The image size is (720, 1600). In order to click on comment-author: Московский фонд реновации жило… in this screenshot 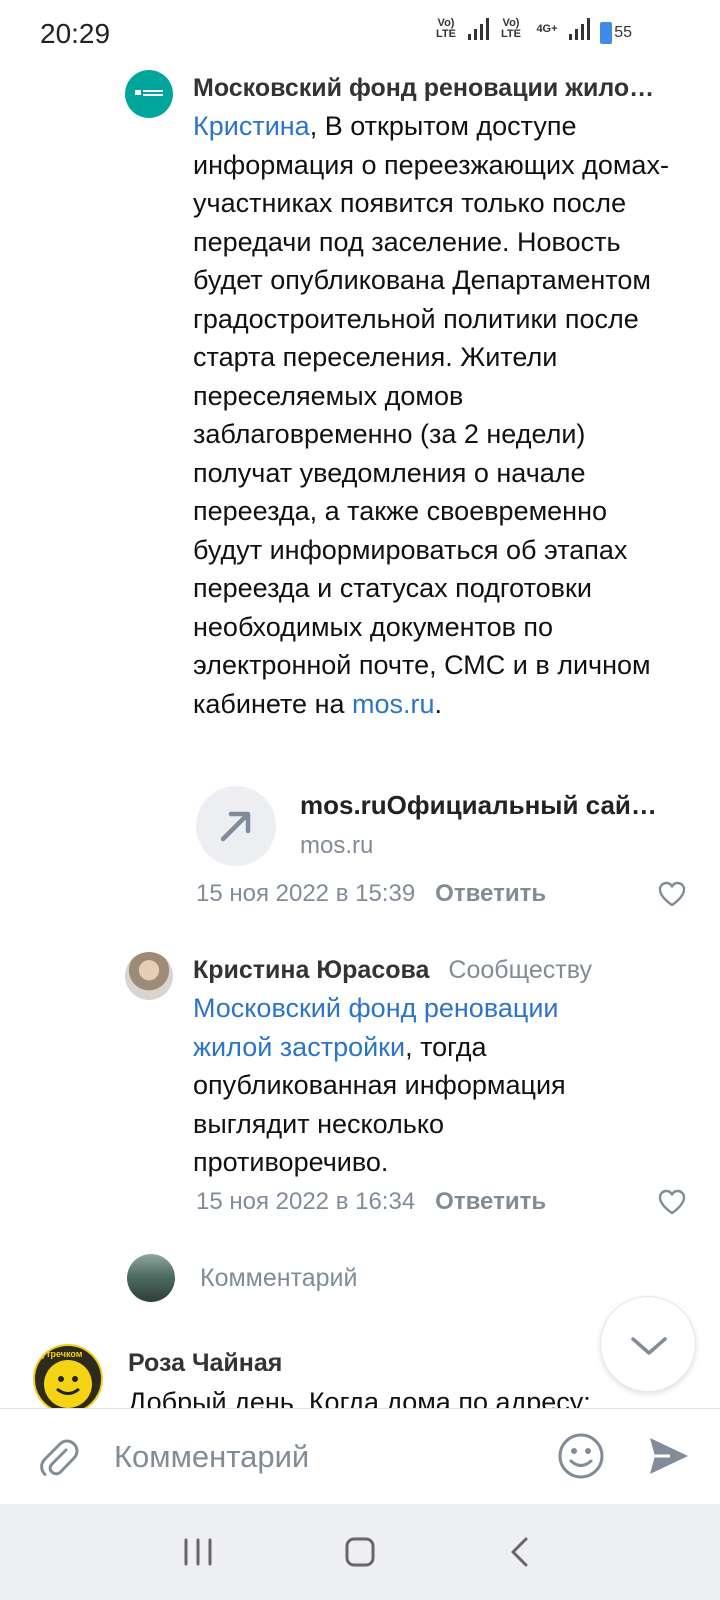, I will do `click(423, 88)`.